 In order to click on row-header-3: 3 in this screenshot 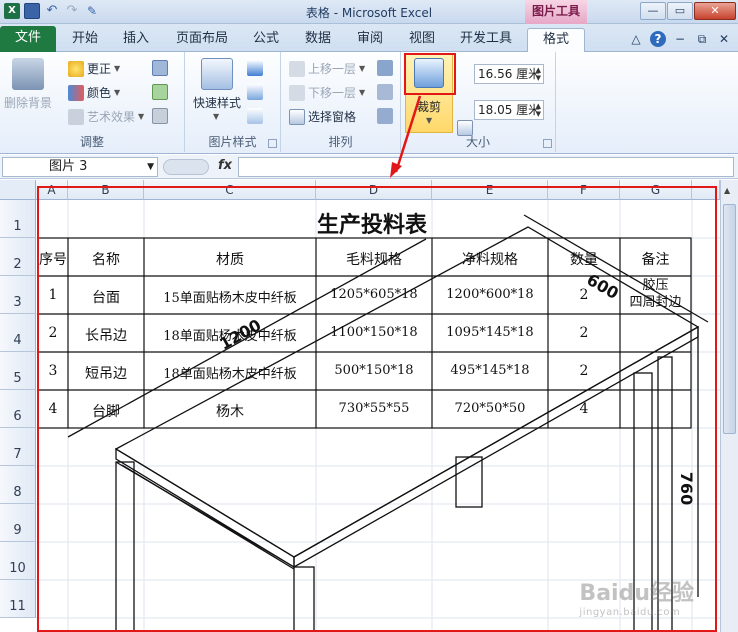, I will do `click(18, 295)`.